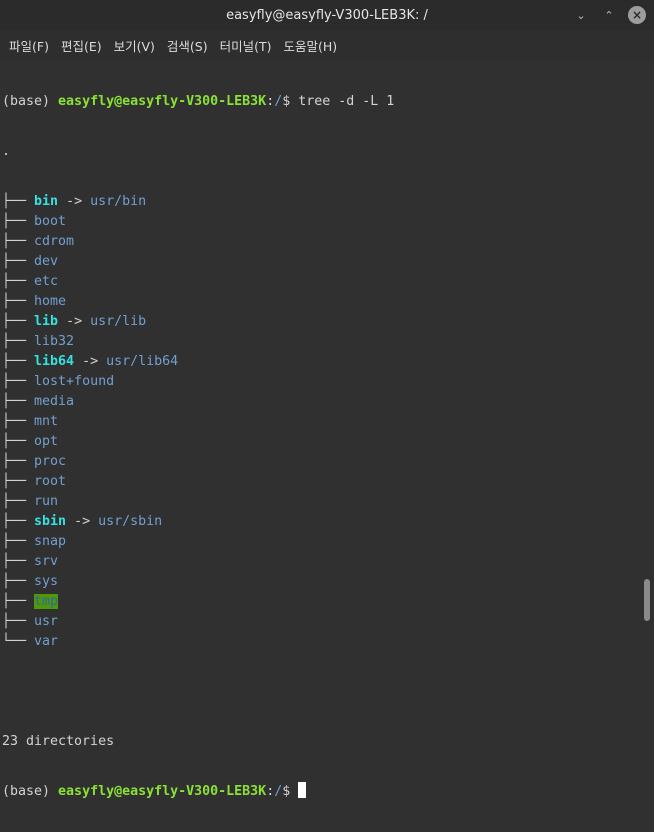  What do you see at coordinates (54, 361) in the screenshot?
I see `directory-name: lib64` at bounding box center [54, 361].